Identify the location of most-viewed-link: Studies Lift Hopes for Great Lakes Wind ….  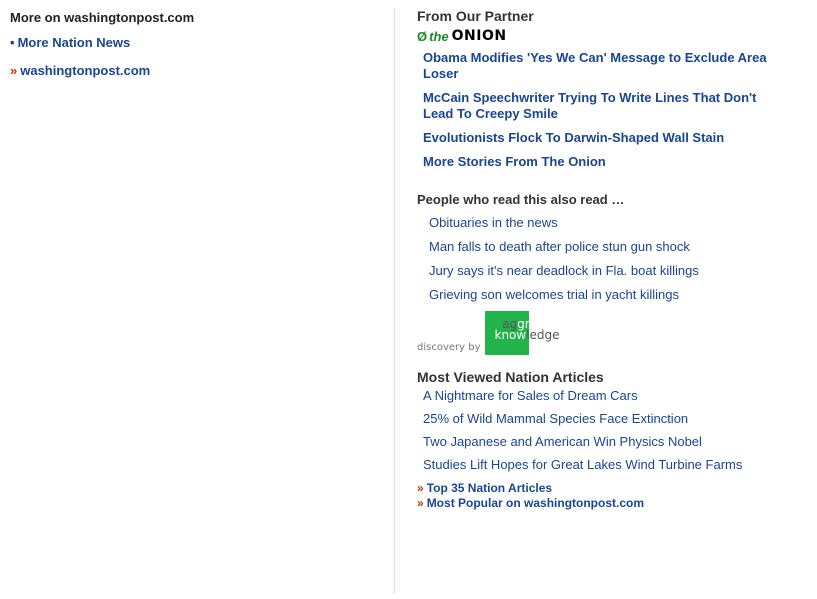
(582, 464).